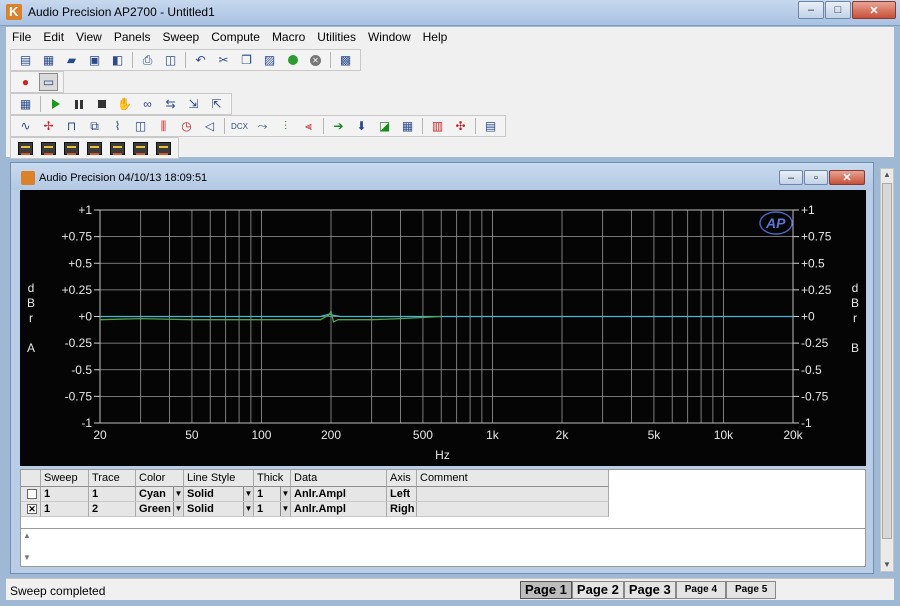 Image resolution: width=900 pixels, height=606 pixels. What do you see at coordinates (811, 10) in the screenshot?
I see `minimize-button: –` at bounding box center [811, 10].